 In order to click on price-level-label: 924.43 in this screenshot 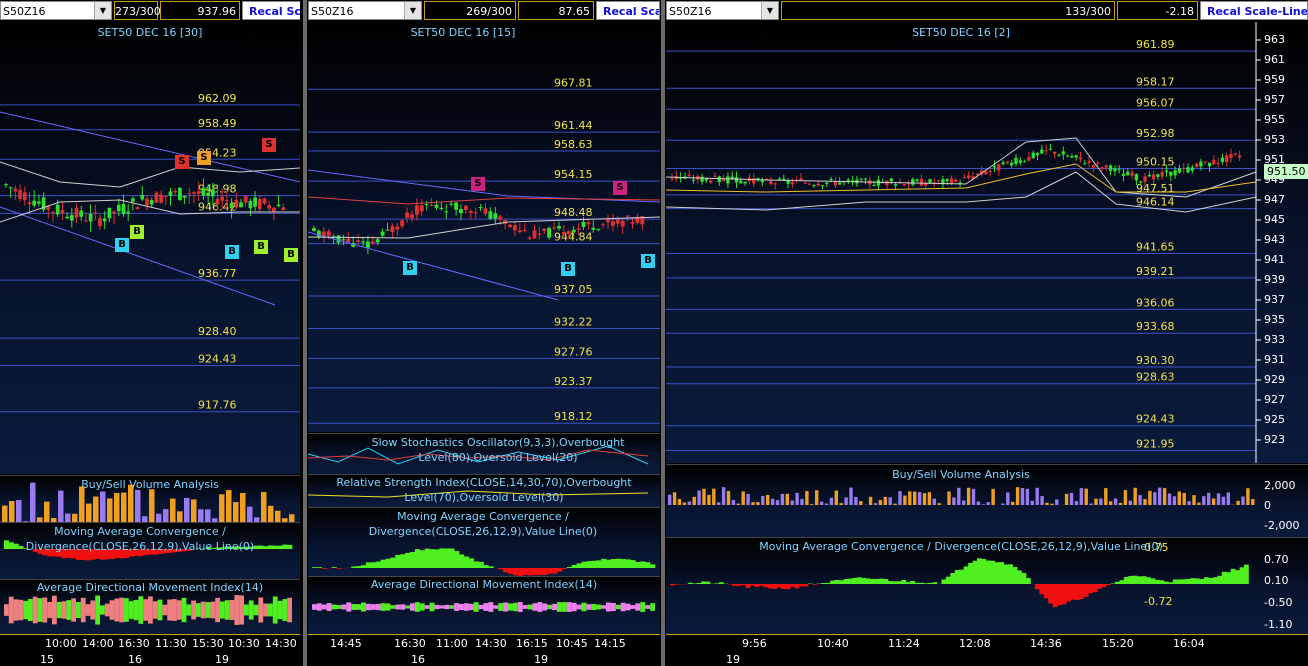, I will do `click(217, 359)`.